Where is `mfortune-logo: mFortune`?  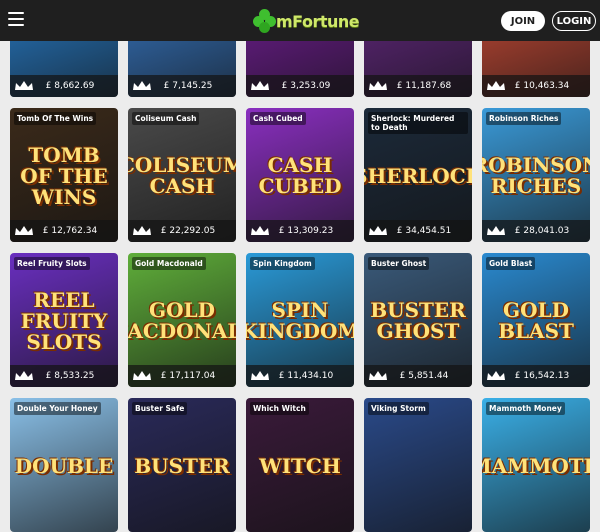
mfortune-logo: mFortune is located at coordinates (306, 21).